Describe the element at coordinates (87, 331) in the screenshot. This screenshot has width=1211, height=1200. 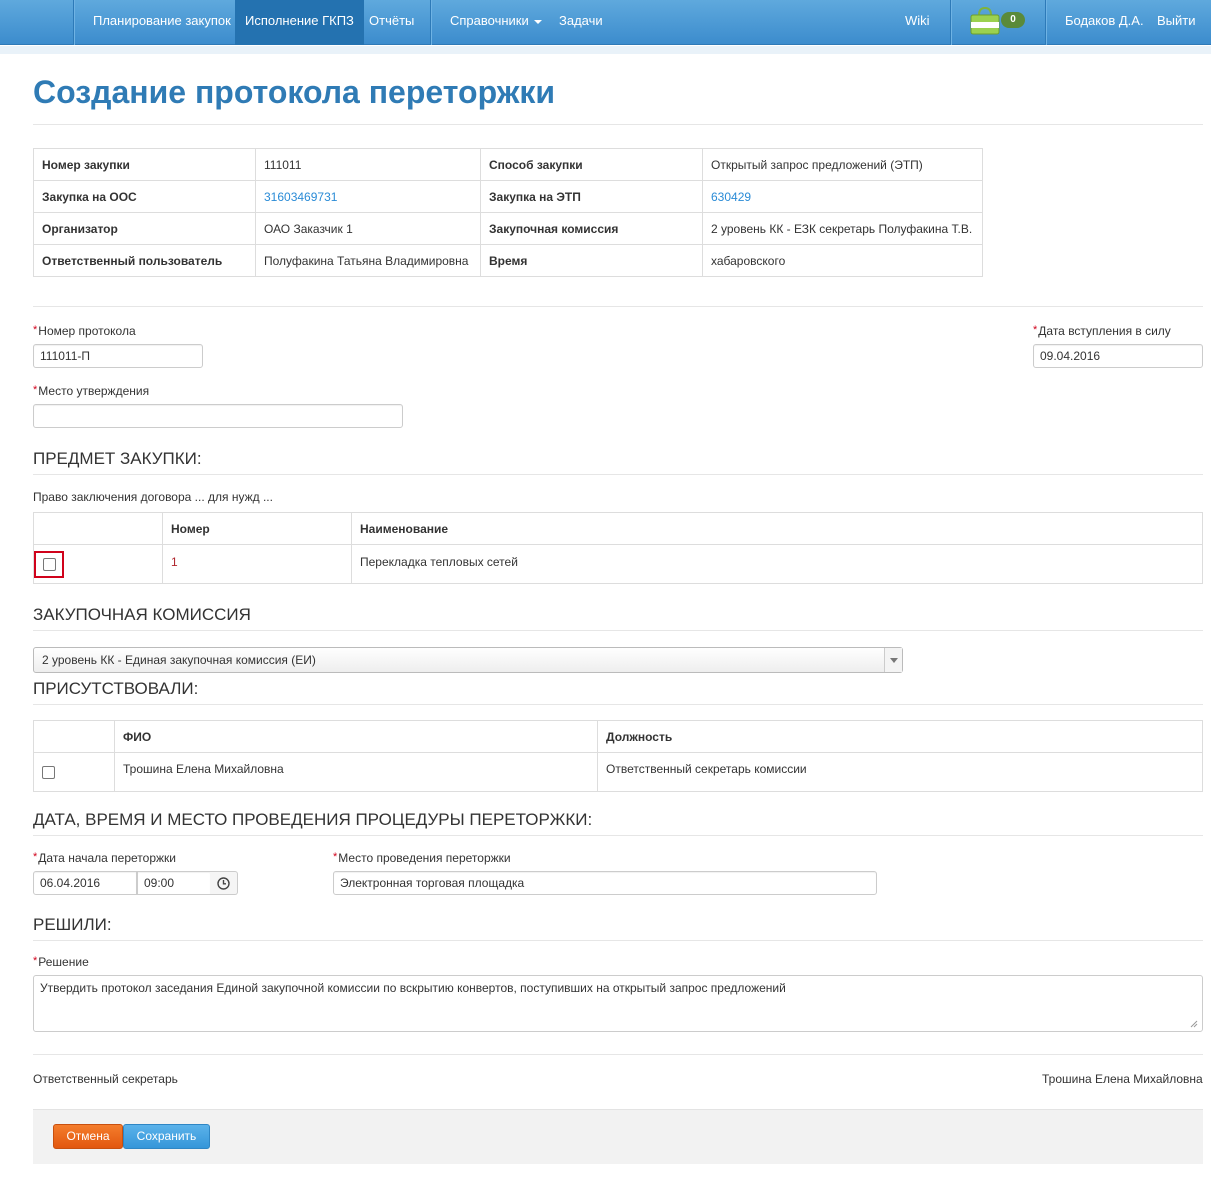
I see `protocol-number-label-text: Номер протокола` at that location.